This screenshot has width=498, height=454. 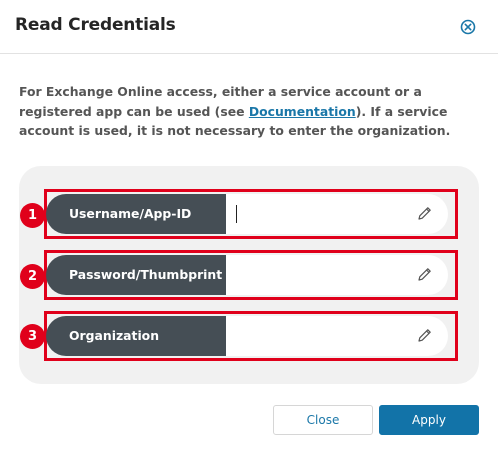 I want to click on step-badge-3: 3, so click(x=32, y=336).